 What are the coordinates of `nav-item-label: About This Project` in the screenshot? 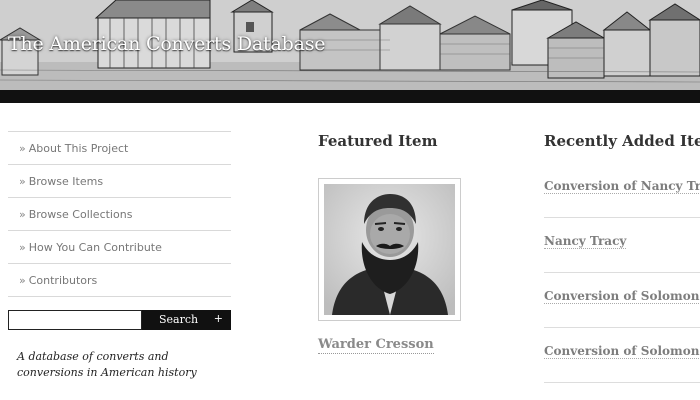 It's located at (78, 148).